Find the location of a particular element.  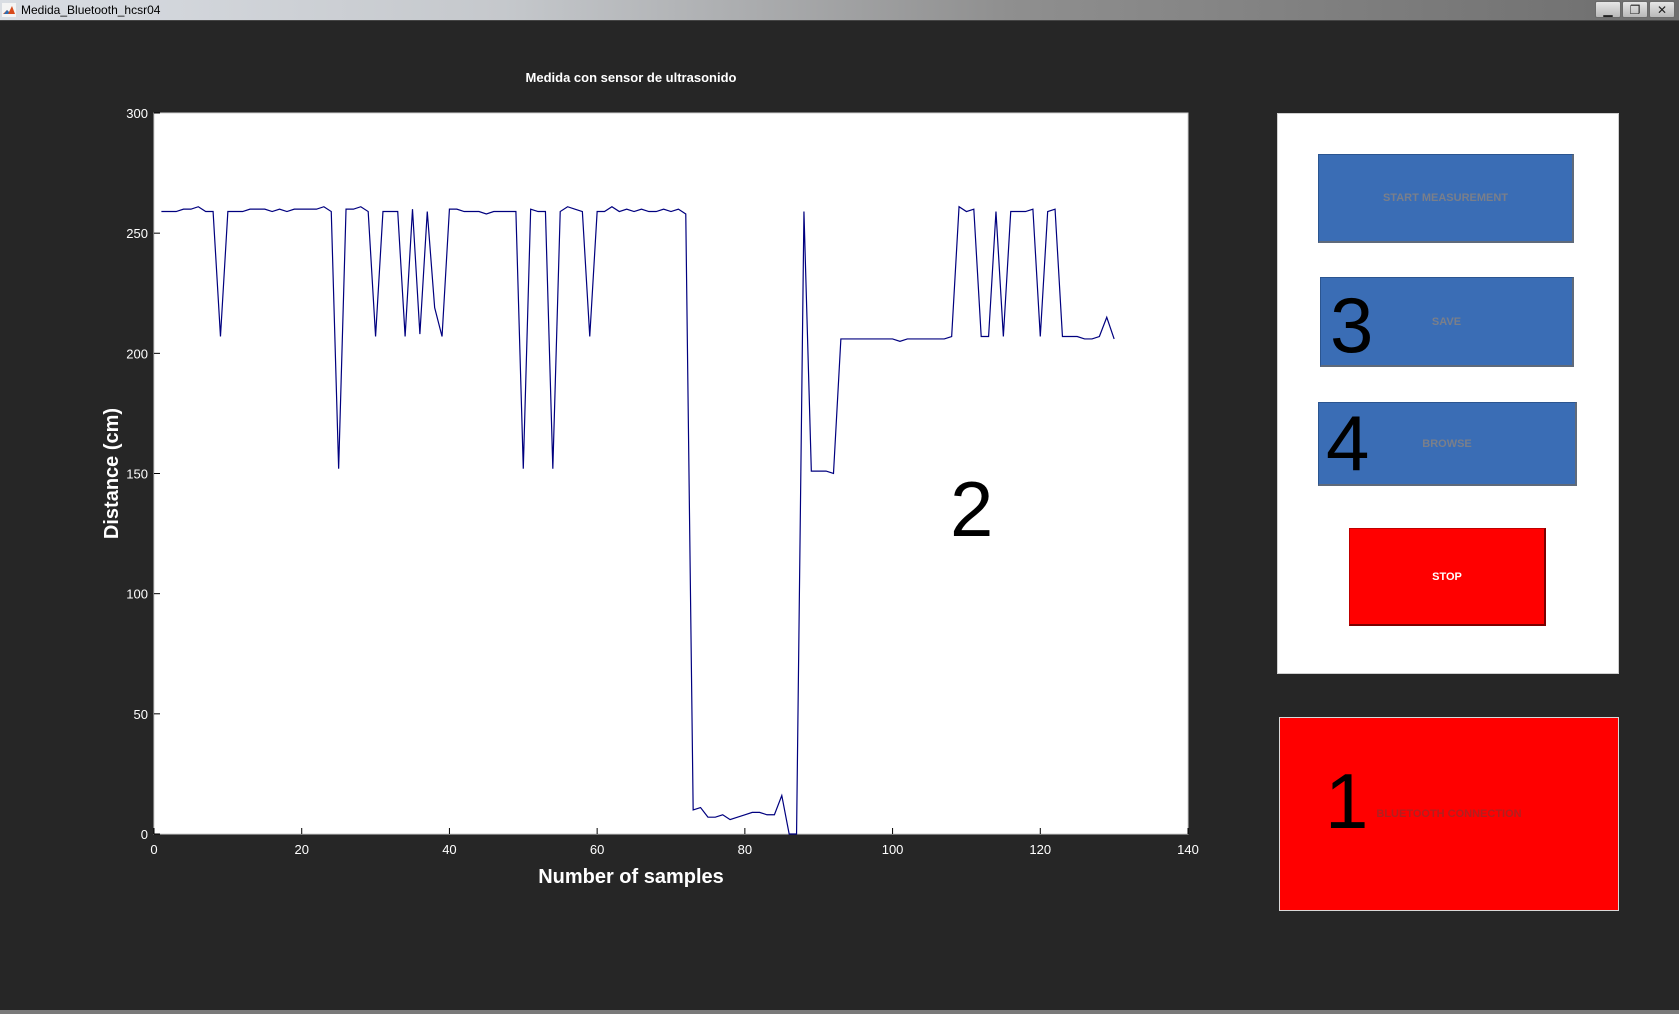

minimize-icon: ▁ is located at coordinates (1608, 9).